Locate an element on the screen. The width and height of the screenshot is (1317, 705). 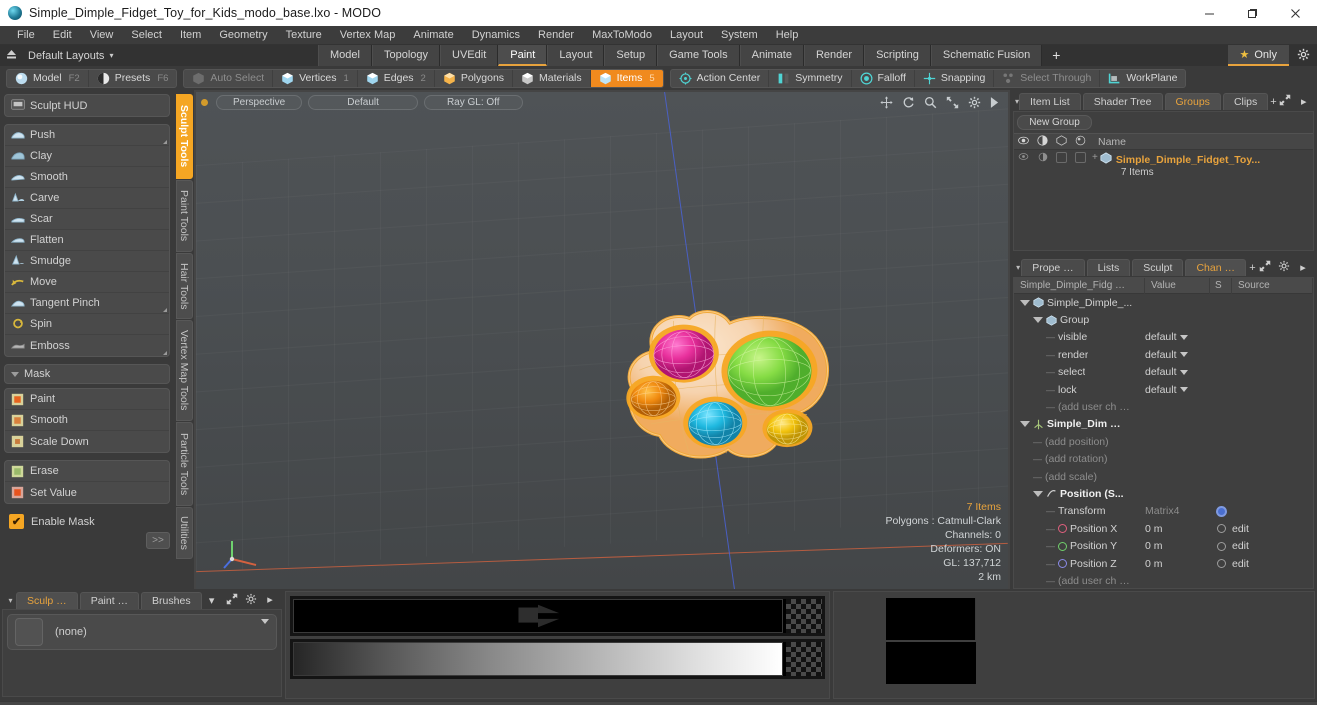
expand-panel-button: >> is located at coordinates (158, 540).